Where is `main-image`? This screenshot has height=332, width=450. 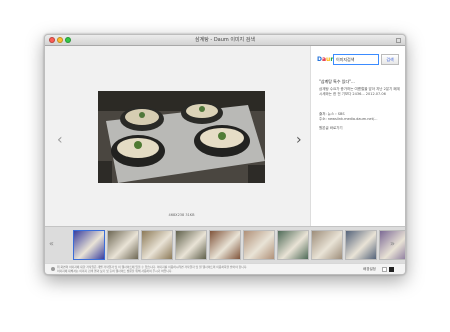 main-image is located at coordinates (181, 137).